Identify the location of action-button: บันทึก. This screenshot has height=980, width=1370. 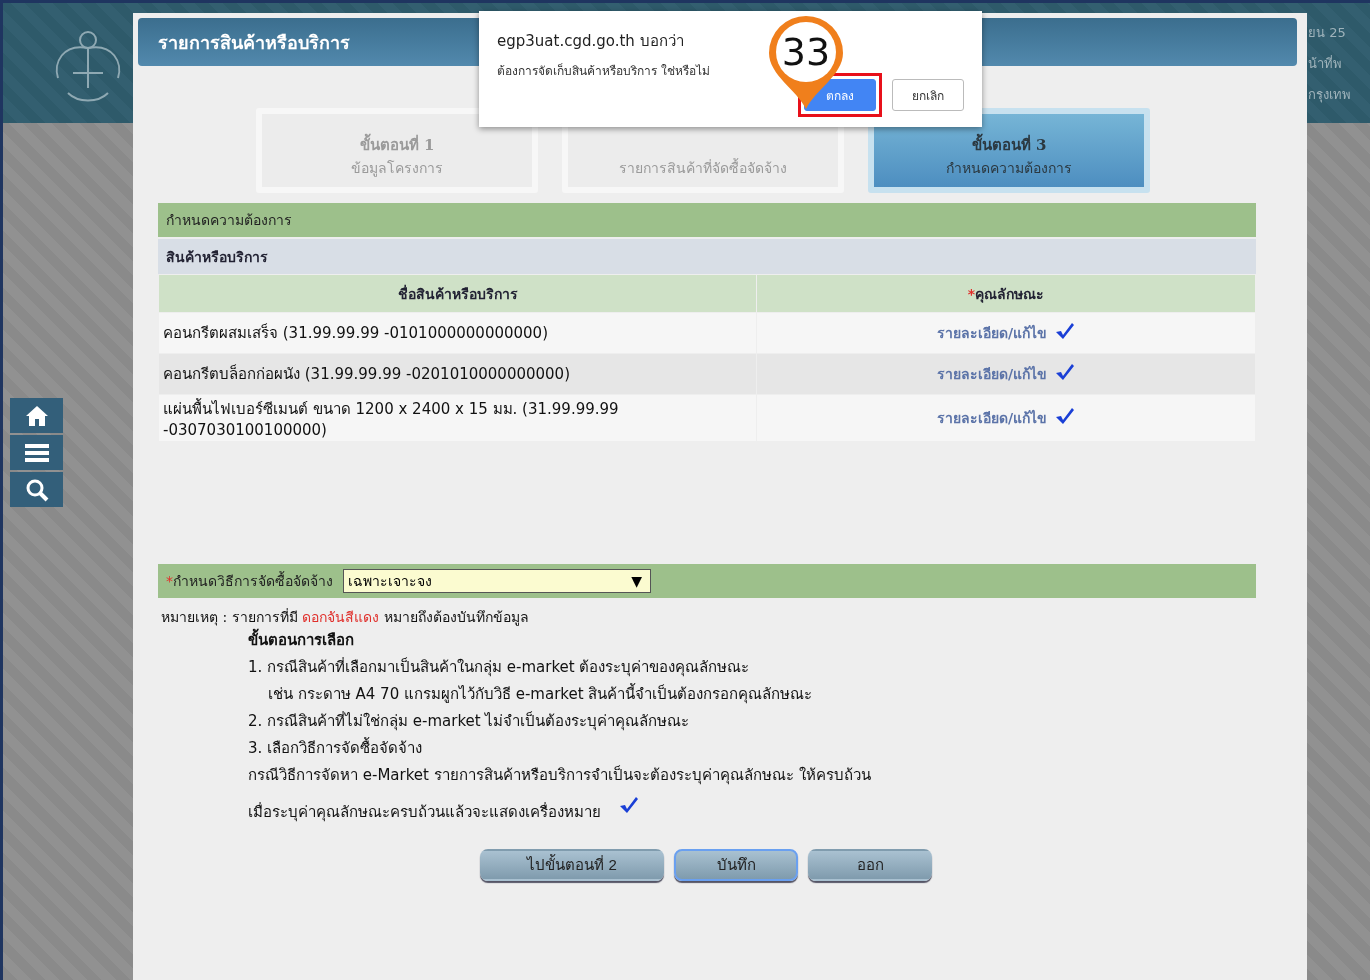
(736, 865).